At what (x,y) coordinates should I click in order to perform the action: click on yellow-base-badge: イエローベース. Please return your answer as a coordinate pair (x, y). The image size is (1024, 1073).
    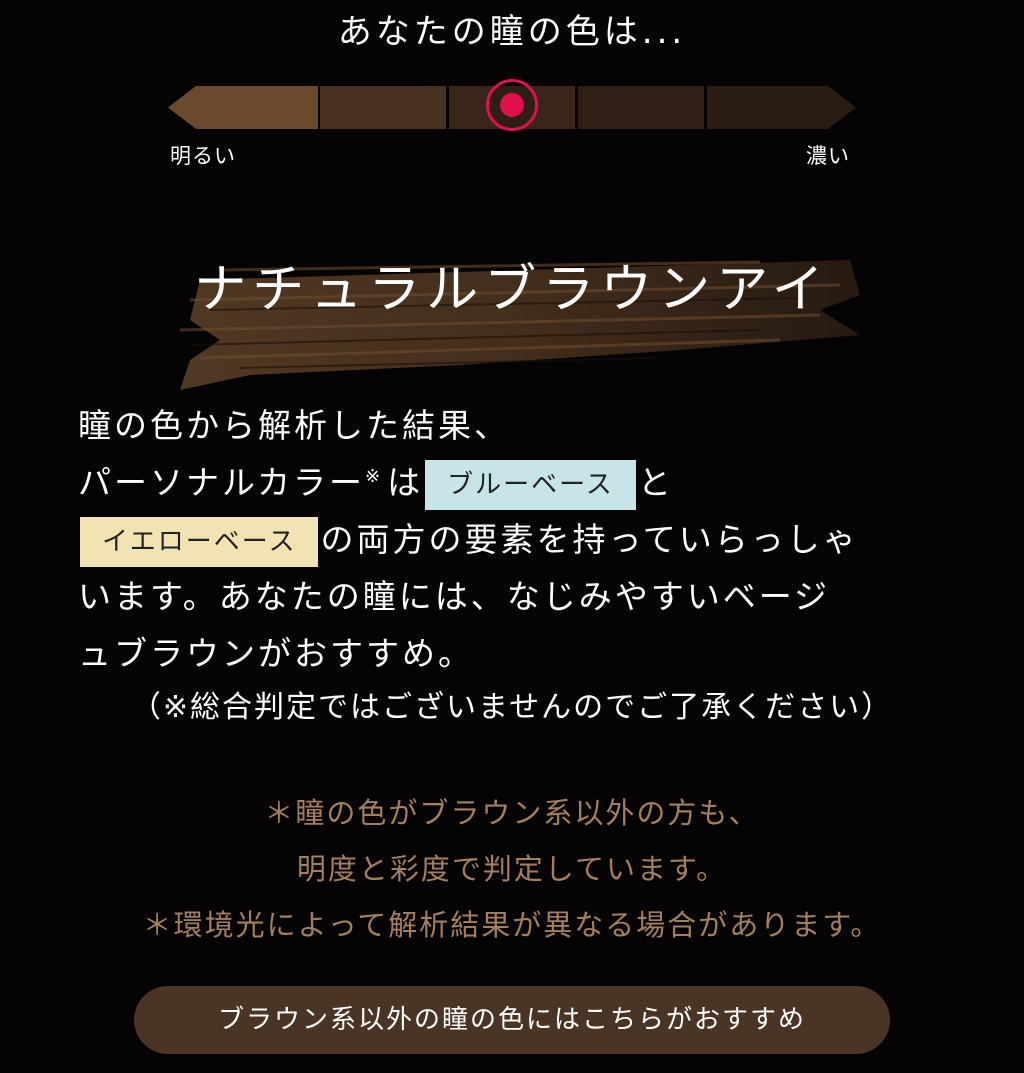
    Looking at the image, I should click on (199, 541).